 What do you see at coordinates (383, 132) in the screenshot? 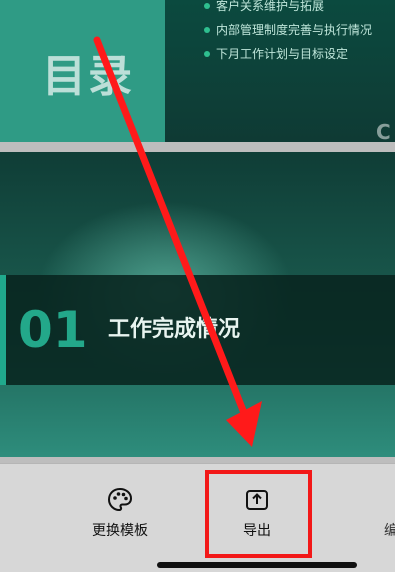
I see `slide-corner-letter: C` at bounding box center [383, 132].